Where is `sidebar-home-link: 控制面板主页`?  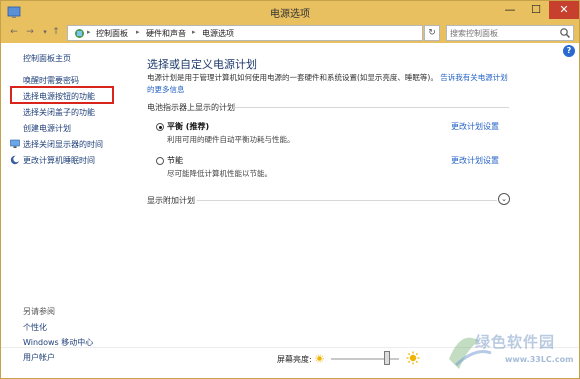 sidebar-home-link: 控制面板主页 is located at coordinates (47, 58).